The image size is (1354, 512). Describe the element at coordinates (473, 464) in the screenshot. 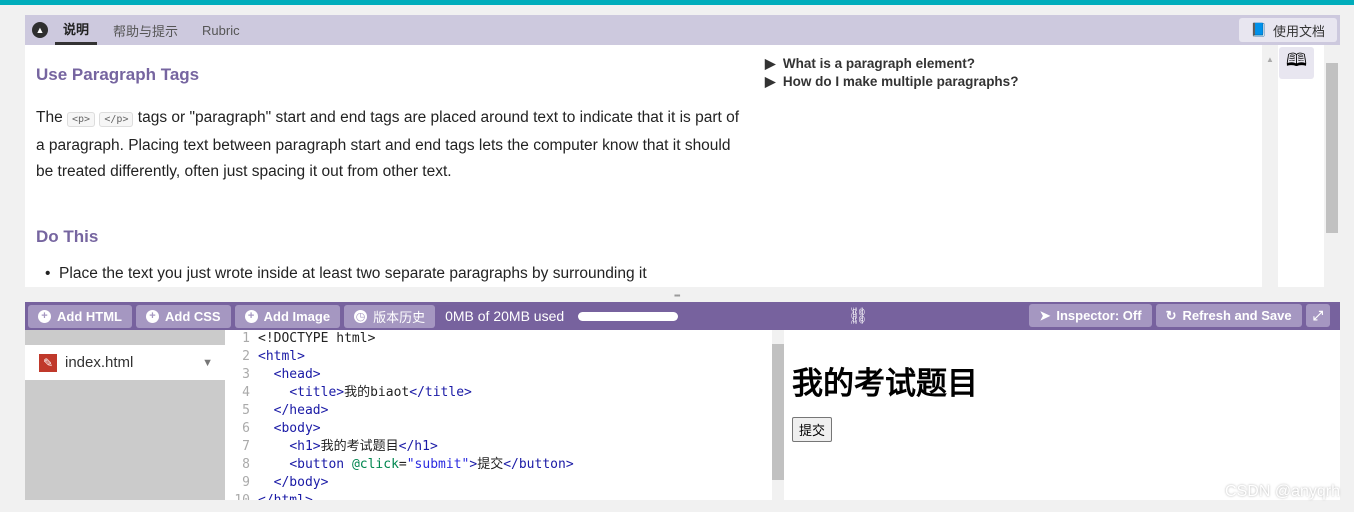

I see `code-token: >` at that location.